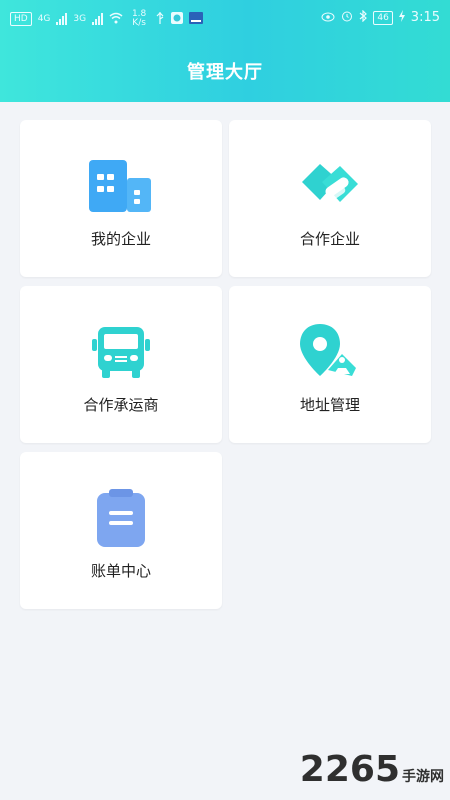 The height and width of the screenshot is (800, 450). I want to click on card-partner-enterprise: 合作企业, so click(330, 198).